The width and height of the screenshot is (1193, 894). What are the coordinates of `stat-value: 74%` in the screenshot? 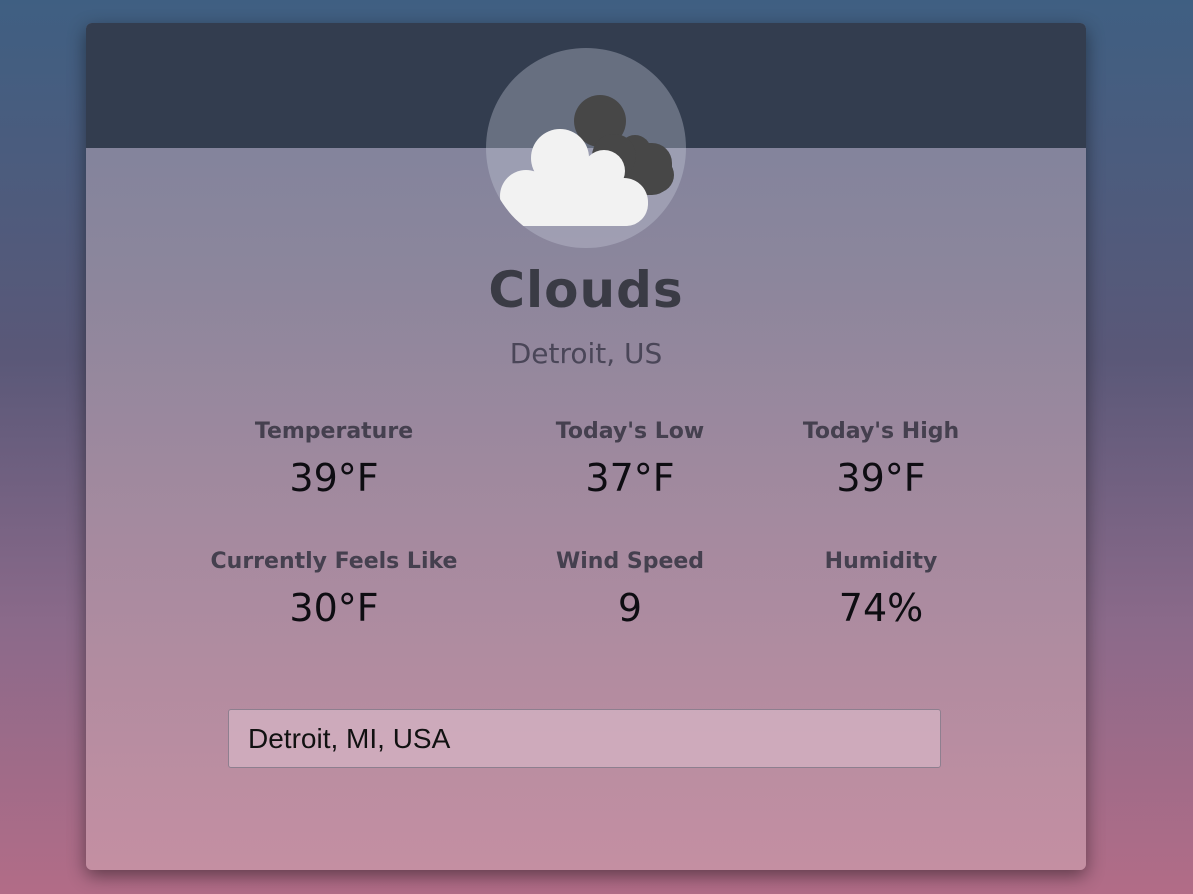 It's located at (881, 608).